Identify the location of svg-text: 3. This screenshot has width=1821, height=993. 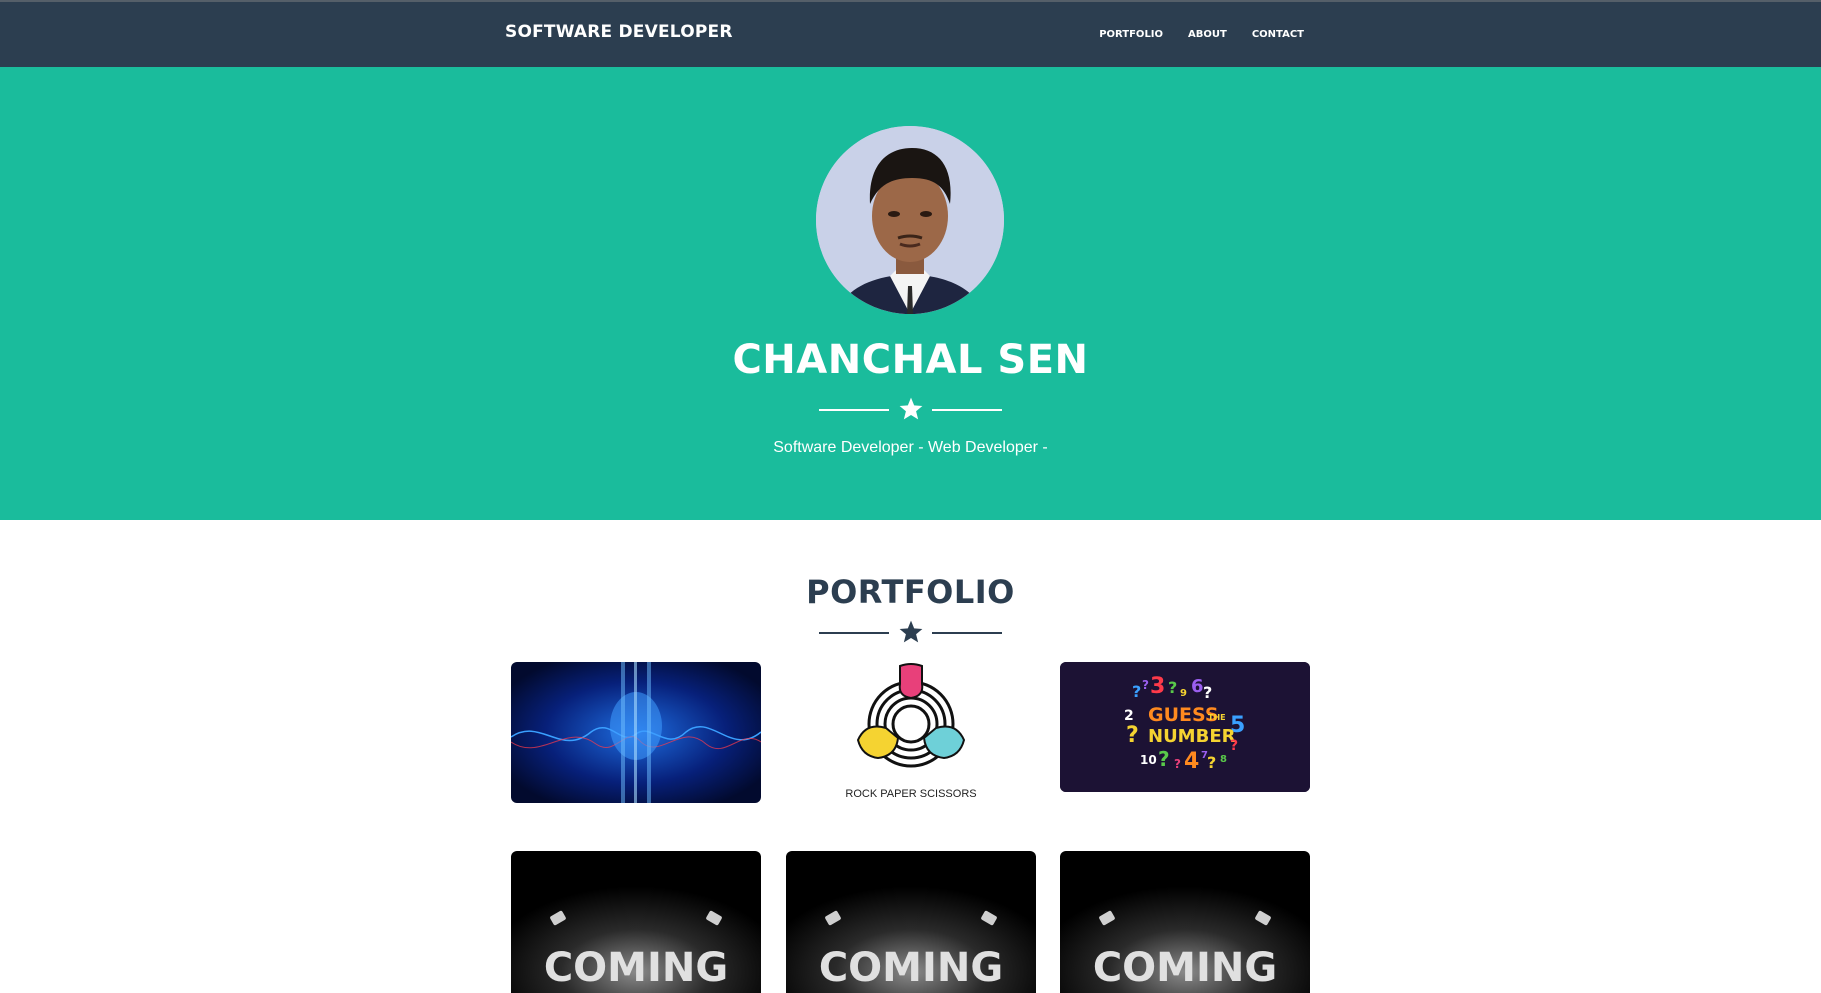
(1157, 686).